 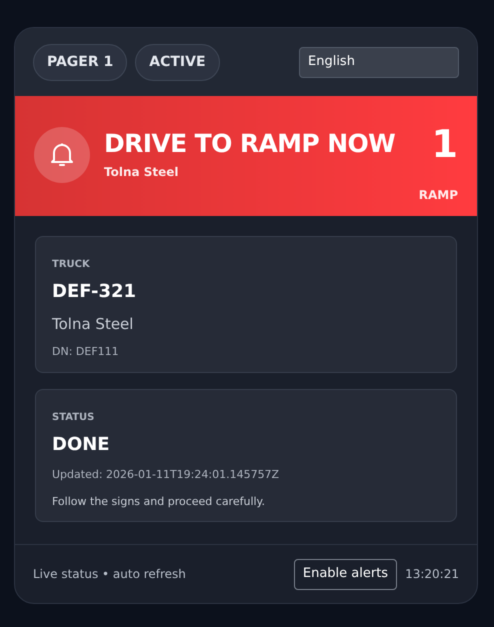 I want to click on card-value: DONE, so click(x=81, y=445).